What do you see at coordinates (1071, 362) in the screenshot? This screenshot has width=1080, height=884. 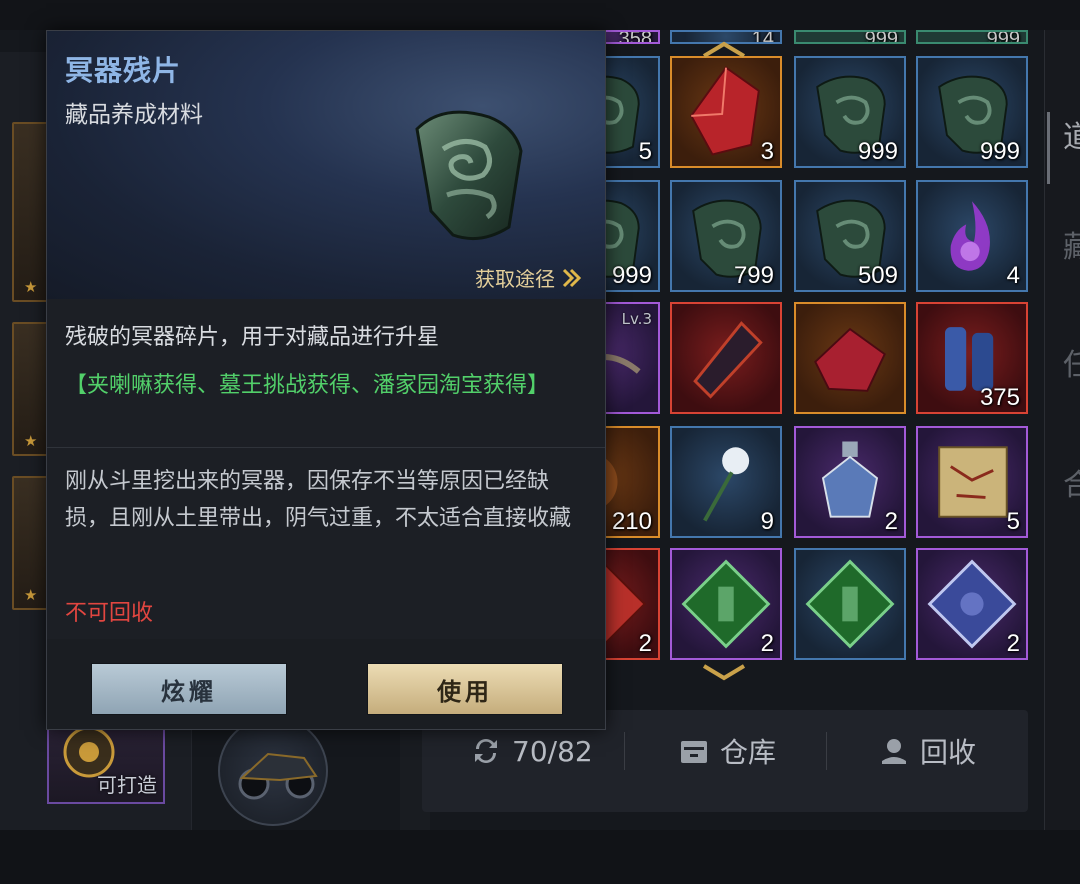 I see `tab-task: 任` at bounding box center [1071, 362].